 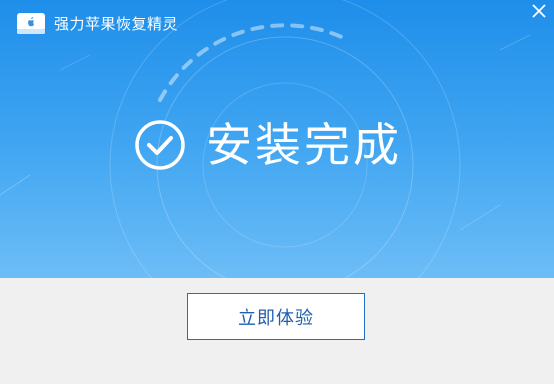 What do you see at coordinates (31, 23) in the screenshot?
I see `apple-drive-icon` at bounding box center [31, 23].